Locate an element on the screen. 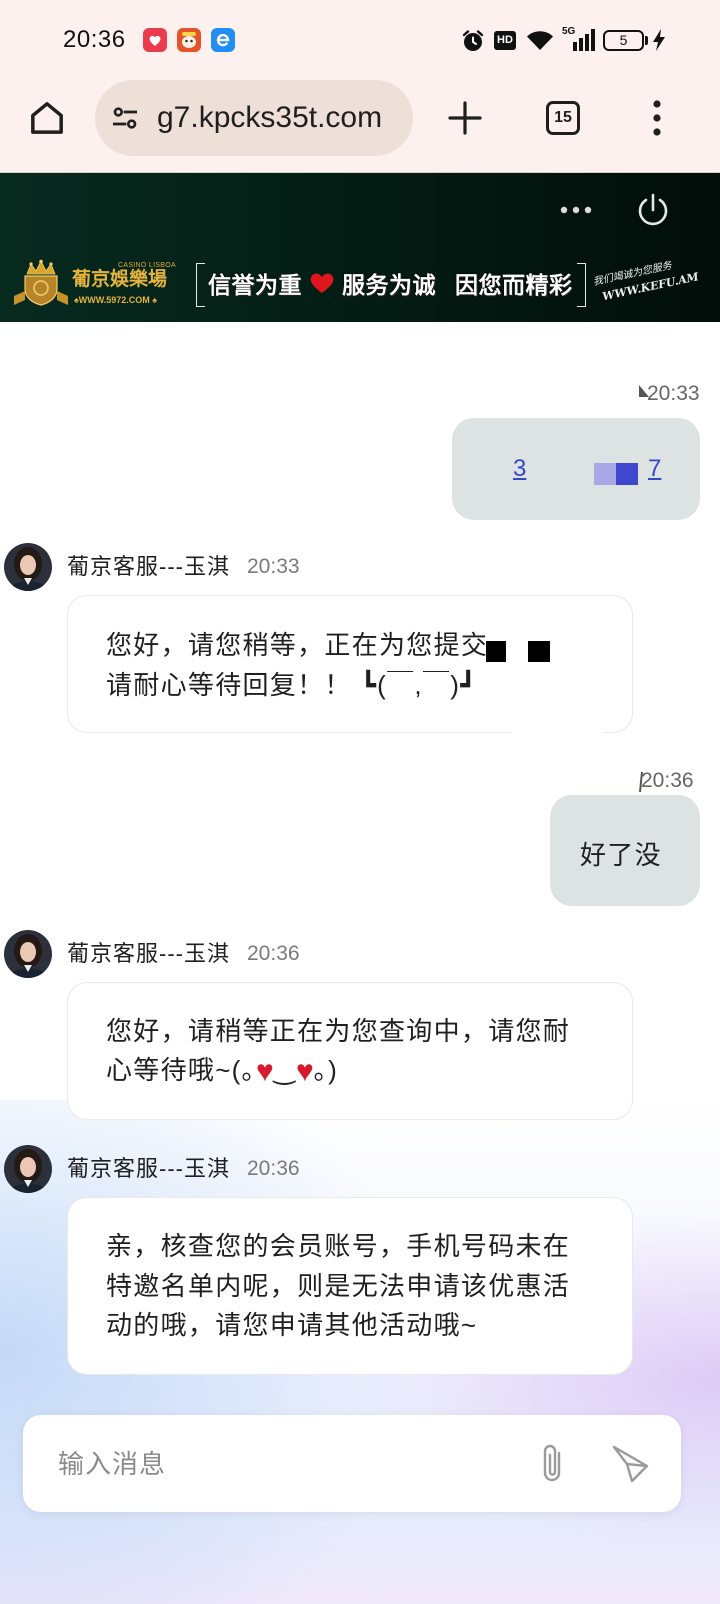  heart-icon is located at coordinates (322, 283).